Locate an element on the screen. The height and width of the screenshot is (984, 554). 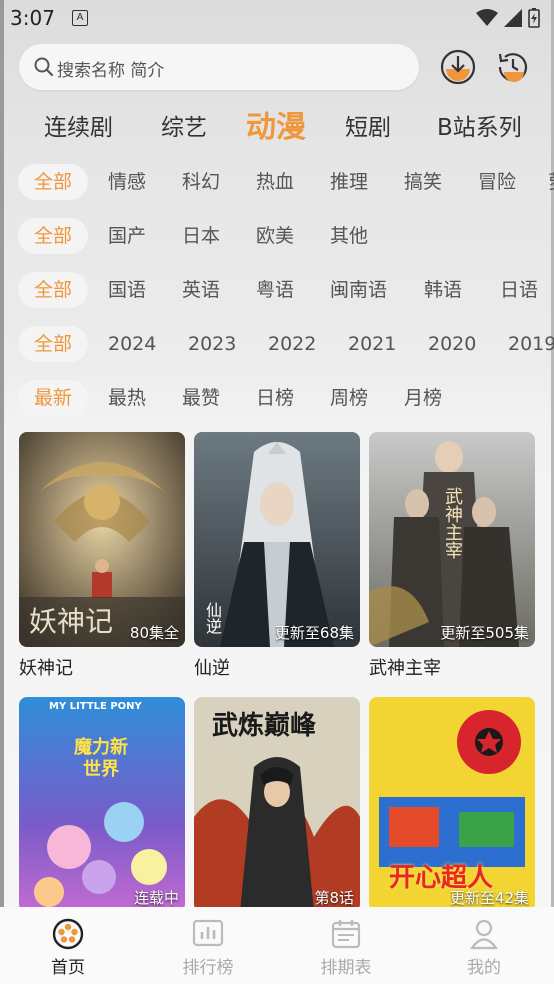
filter-chip: 日榜 is located at coordinates (275, 398).